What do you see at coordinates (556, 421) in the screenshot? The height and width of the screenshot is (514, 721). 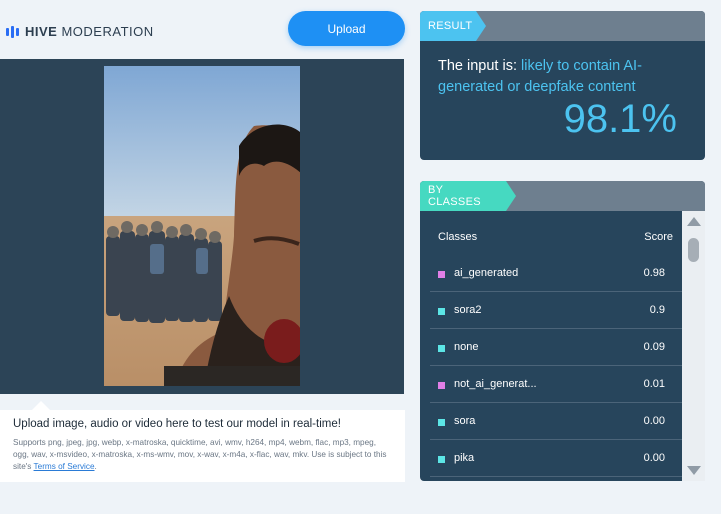 I see `class-row: sora 0.00` at bounding box center [556, 421].